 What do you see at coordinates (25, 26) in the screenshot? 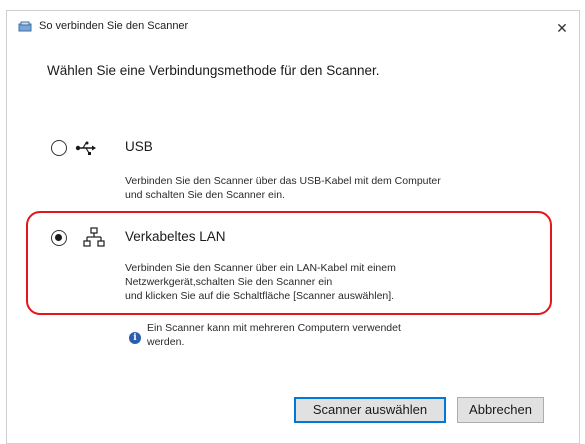
I see `scanner-app-icon` at bounding box center [25, 26].